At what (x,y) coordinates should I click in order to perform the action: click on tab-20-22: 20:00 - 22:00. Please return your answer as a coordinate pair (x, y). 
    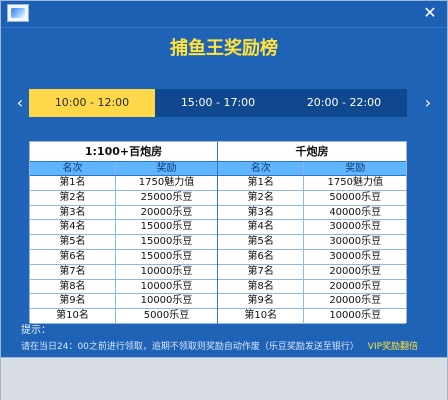
    Looking at the image, I should click on (344, 103).